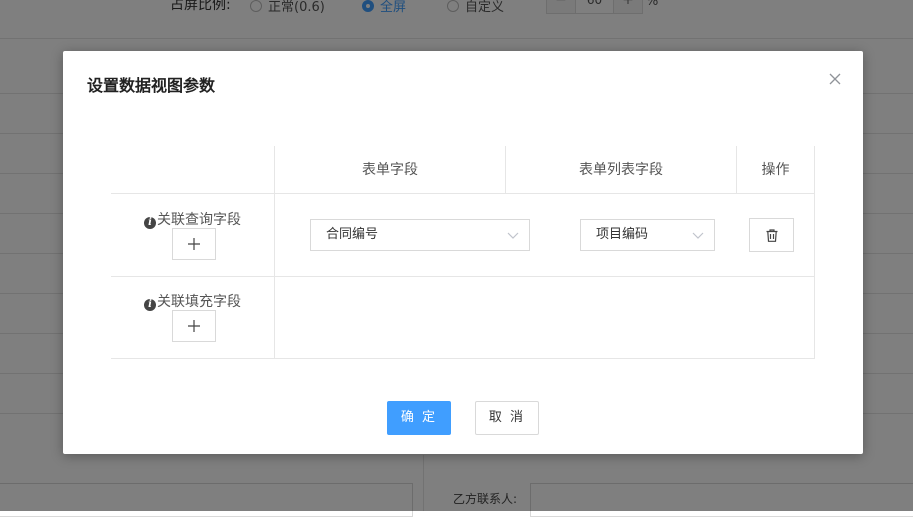  I want to click on close-icon, so click(835, 79).